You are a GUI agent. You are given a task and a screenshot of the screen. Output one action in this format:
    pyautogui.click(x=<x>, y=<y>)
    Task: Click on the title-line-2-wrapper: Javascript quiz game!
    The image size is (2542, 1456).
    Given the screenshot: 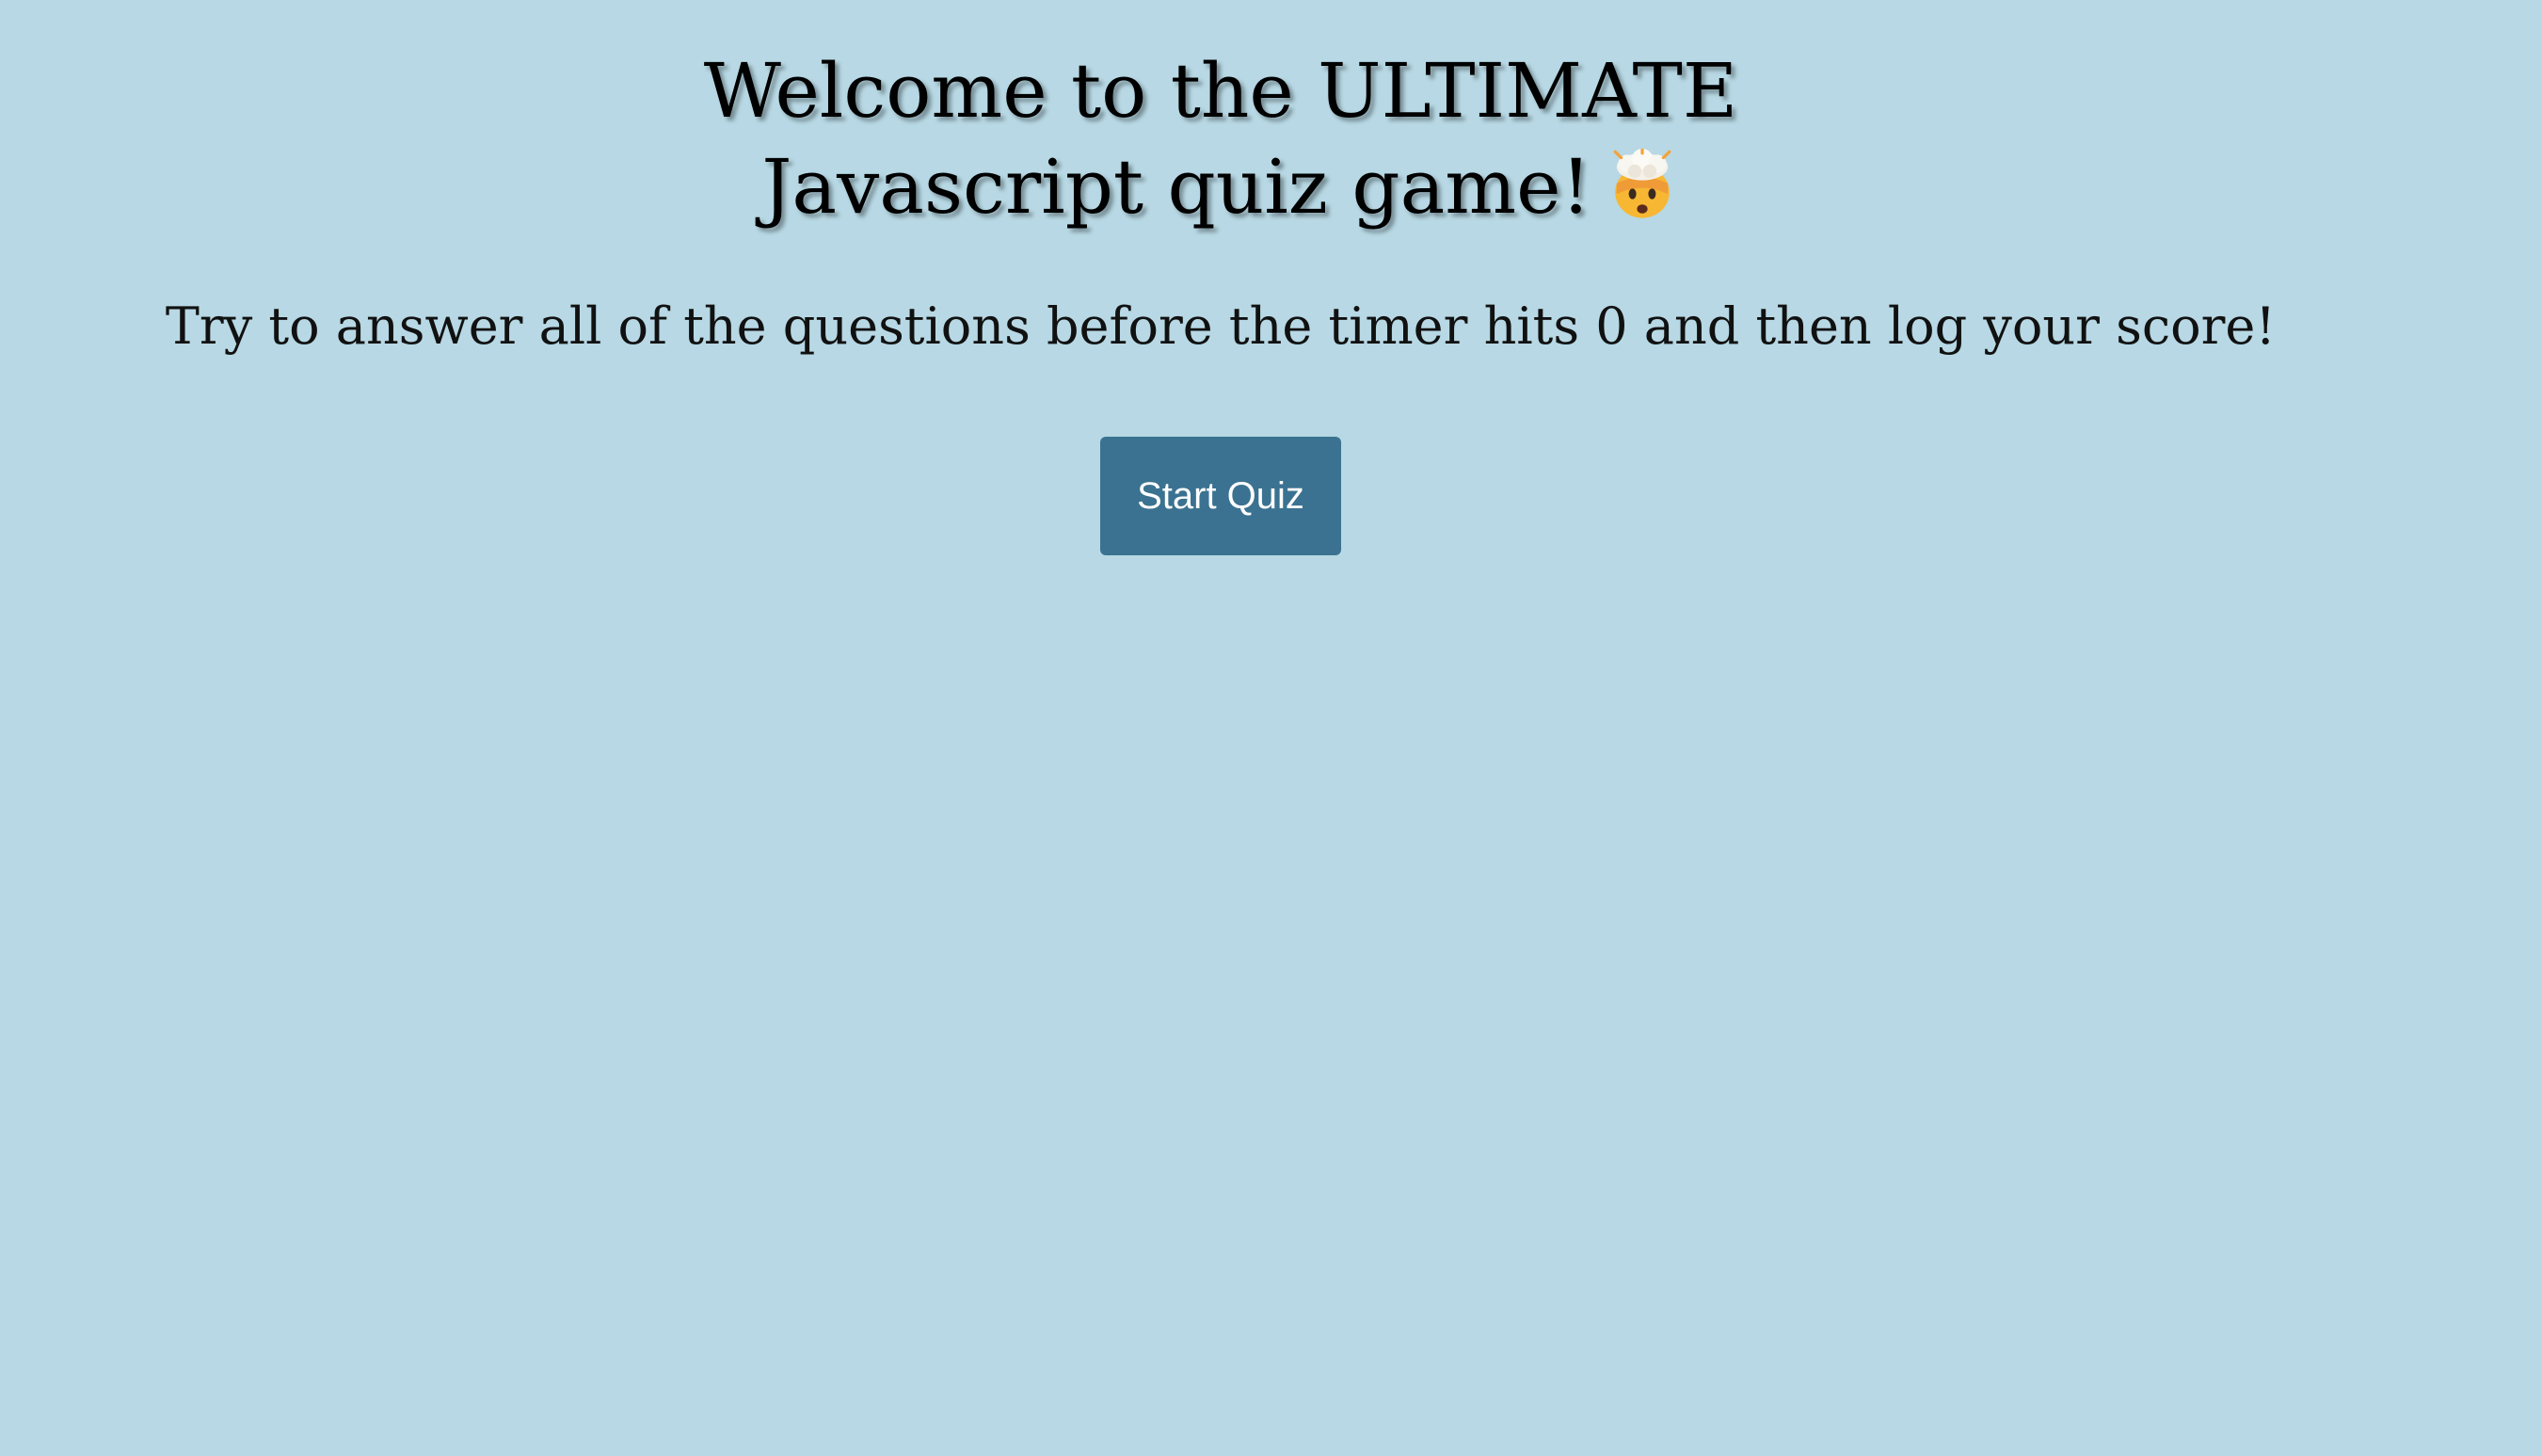 What is the action you would take?
    pyautogui.click(x=1220, y=187)
    